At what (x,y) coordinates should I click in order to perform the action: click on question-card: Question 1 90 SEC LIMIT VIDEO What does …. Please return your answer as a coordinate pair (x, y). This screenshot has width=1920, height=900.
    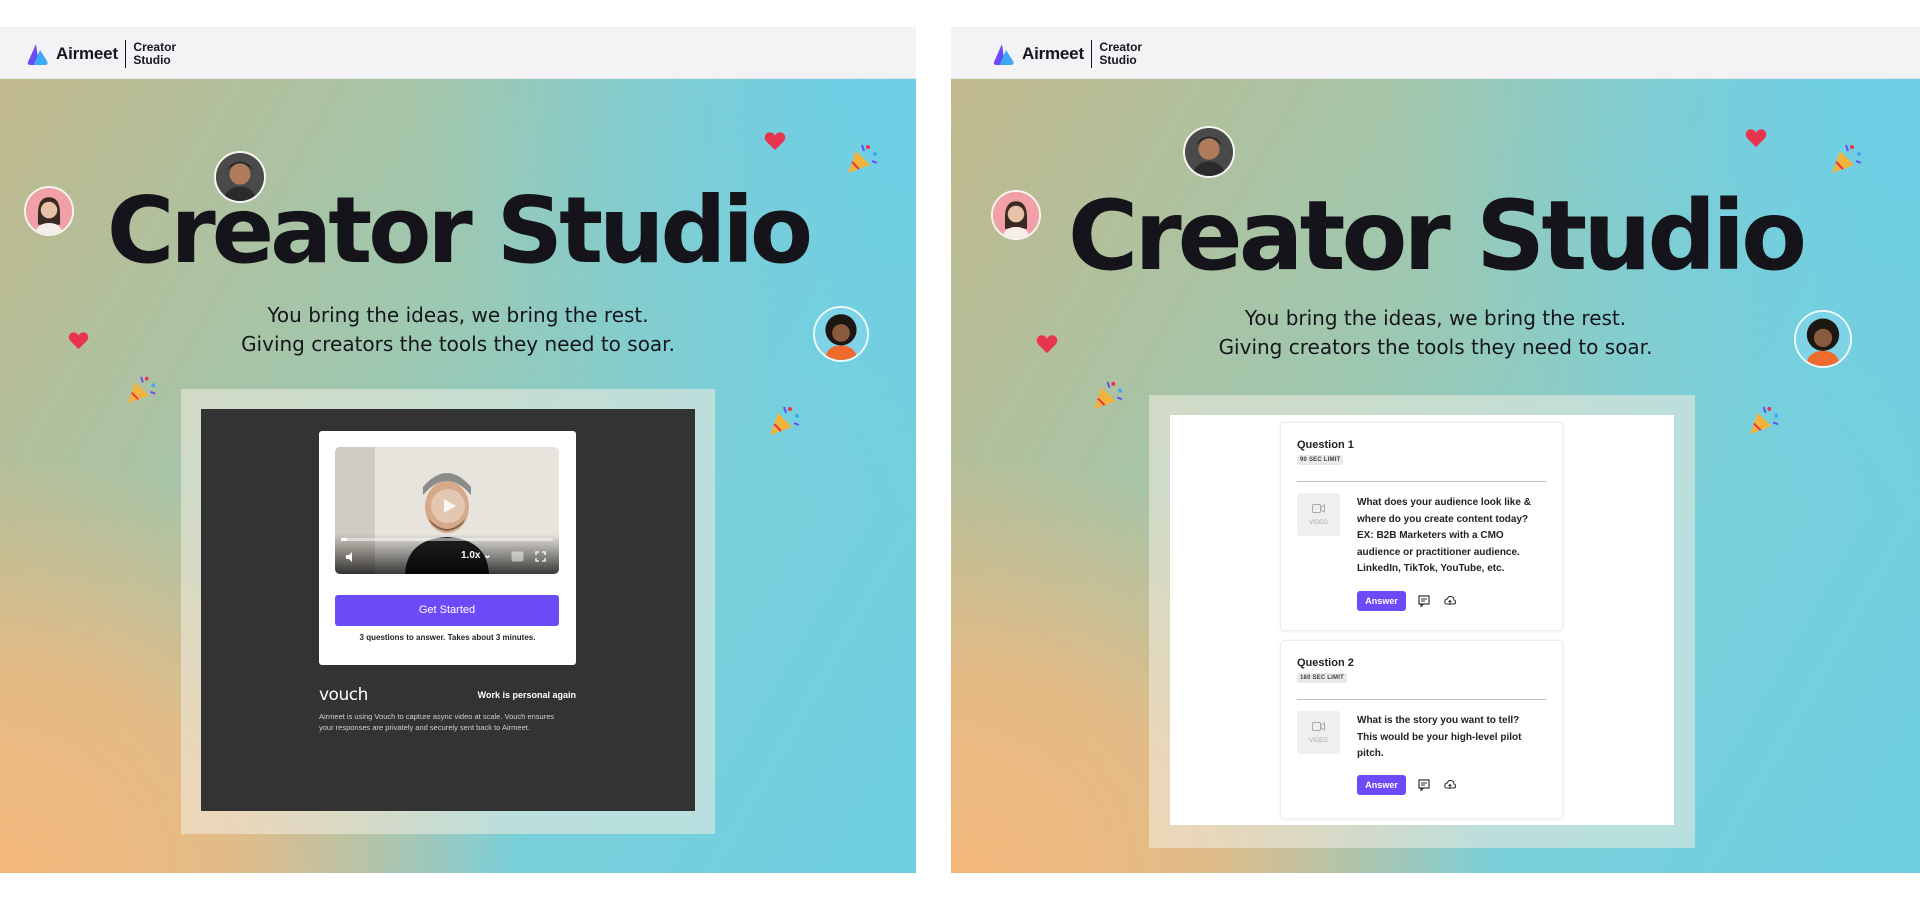
    Looking at the image, I should click on (1421, 526).